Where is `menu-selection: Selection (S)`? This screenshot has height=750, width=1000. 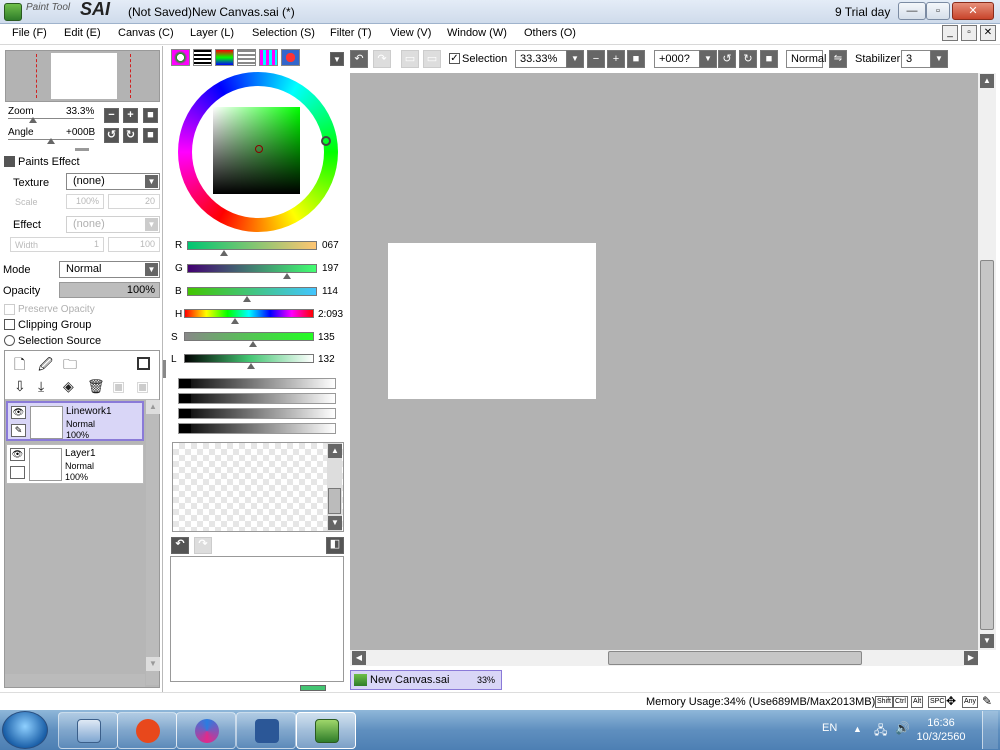 menu-selection: Selection (S) is located at coordinates (283, 33).